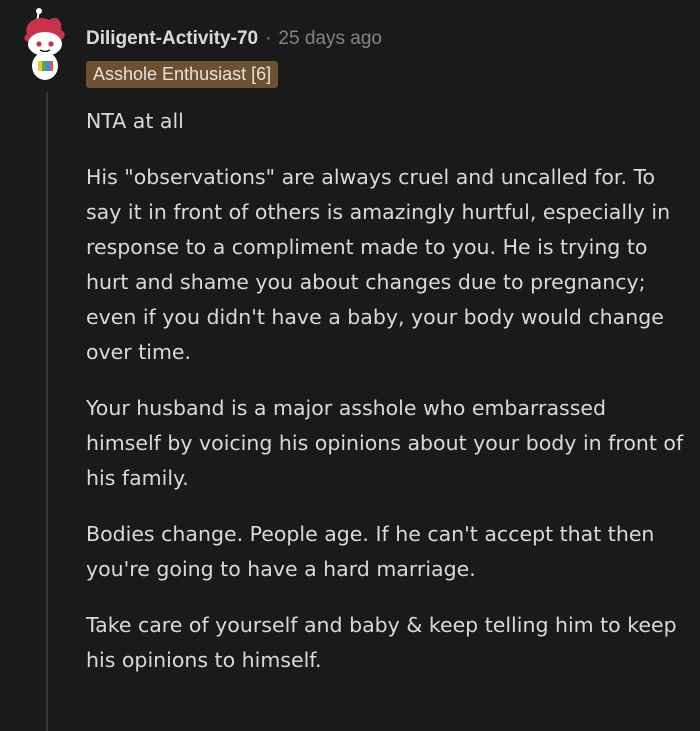  I want to click on thread-line, so click(47, 411).